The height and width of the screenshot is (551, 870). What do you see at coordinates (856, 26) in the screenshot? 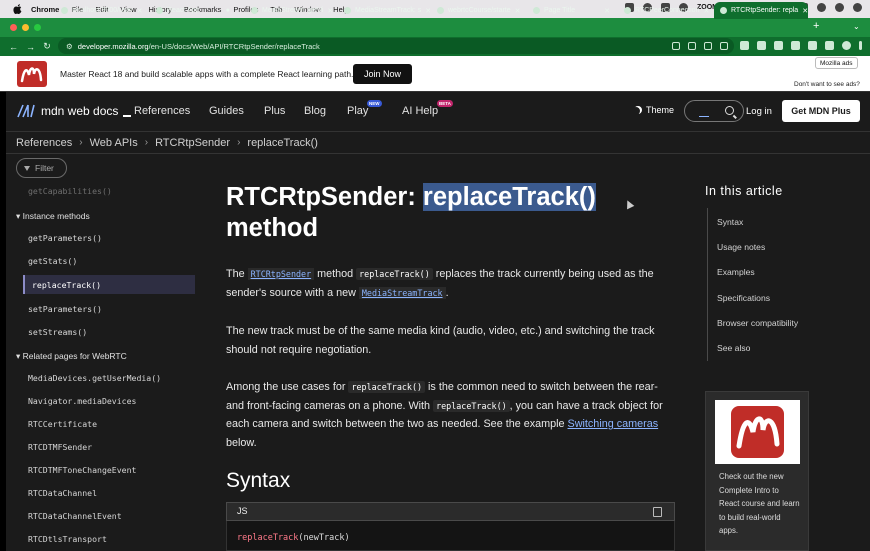
I see `tab-search-icon: ⌄` at bounding box center [856, 26].